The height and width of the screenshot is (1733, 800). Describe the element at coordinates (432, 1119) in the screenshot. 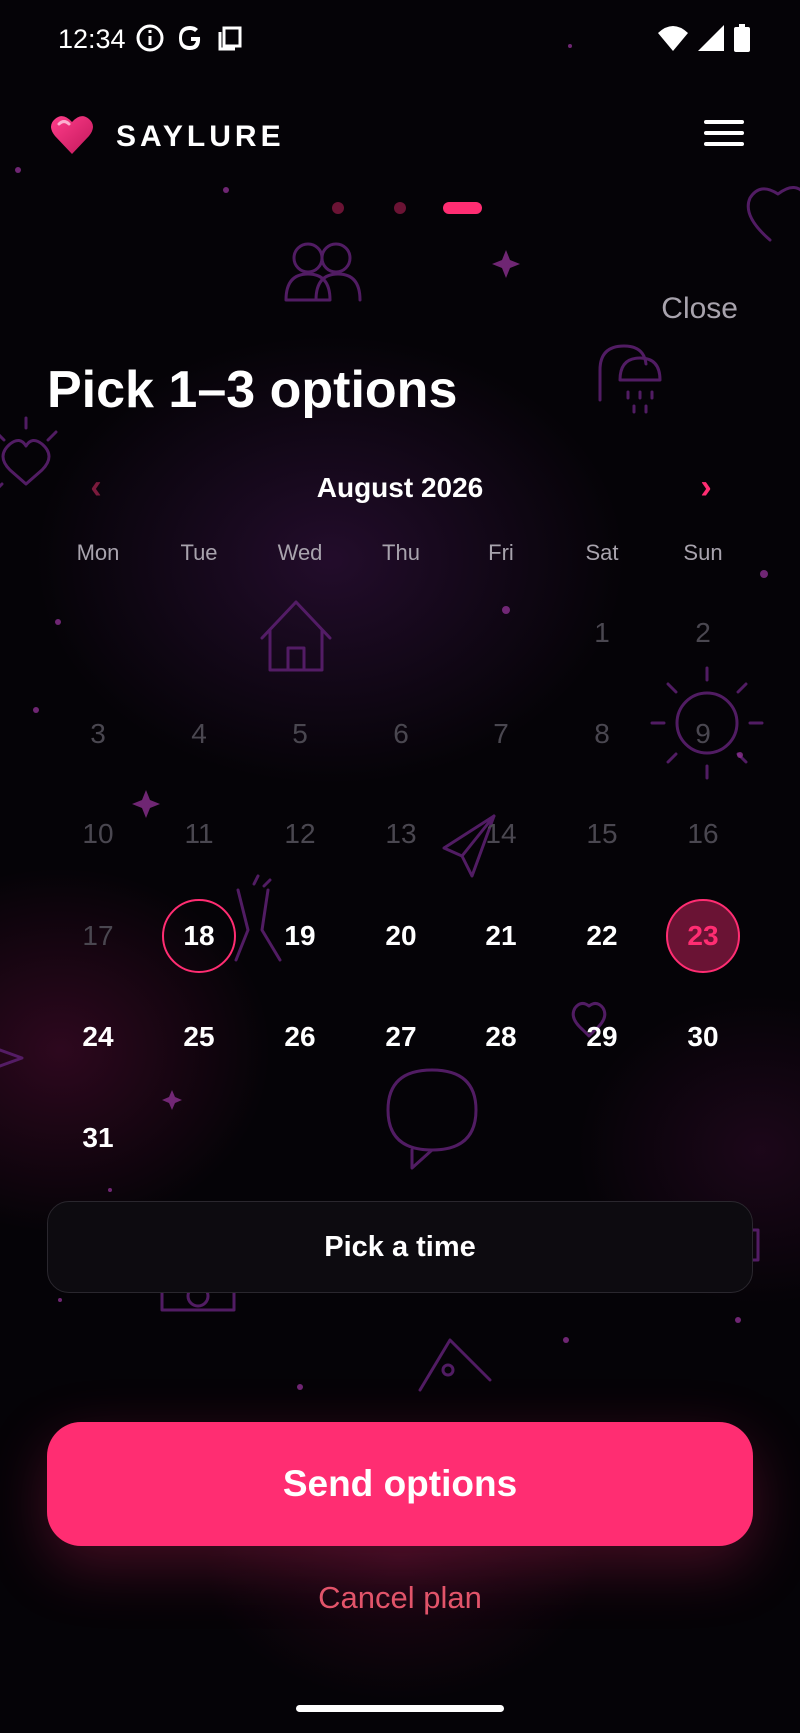

I see `chat-bubble-icon` at that location.